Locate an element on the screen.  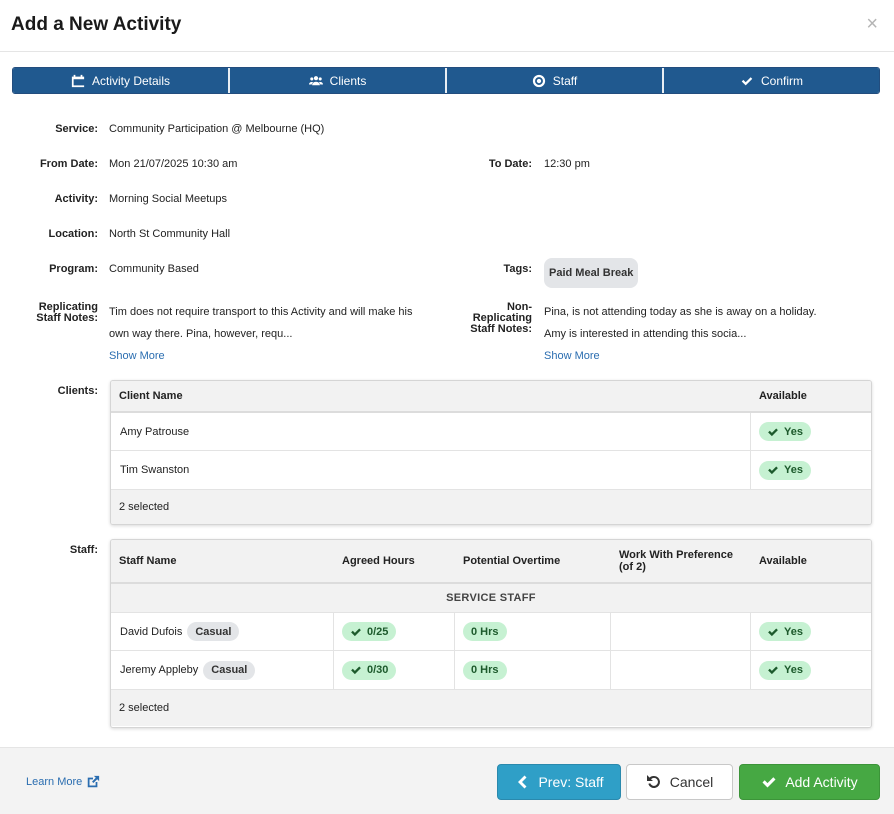
program-label: Program: is located at coordinates (73, 269).